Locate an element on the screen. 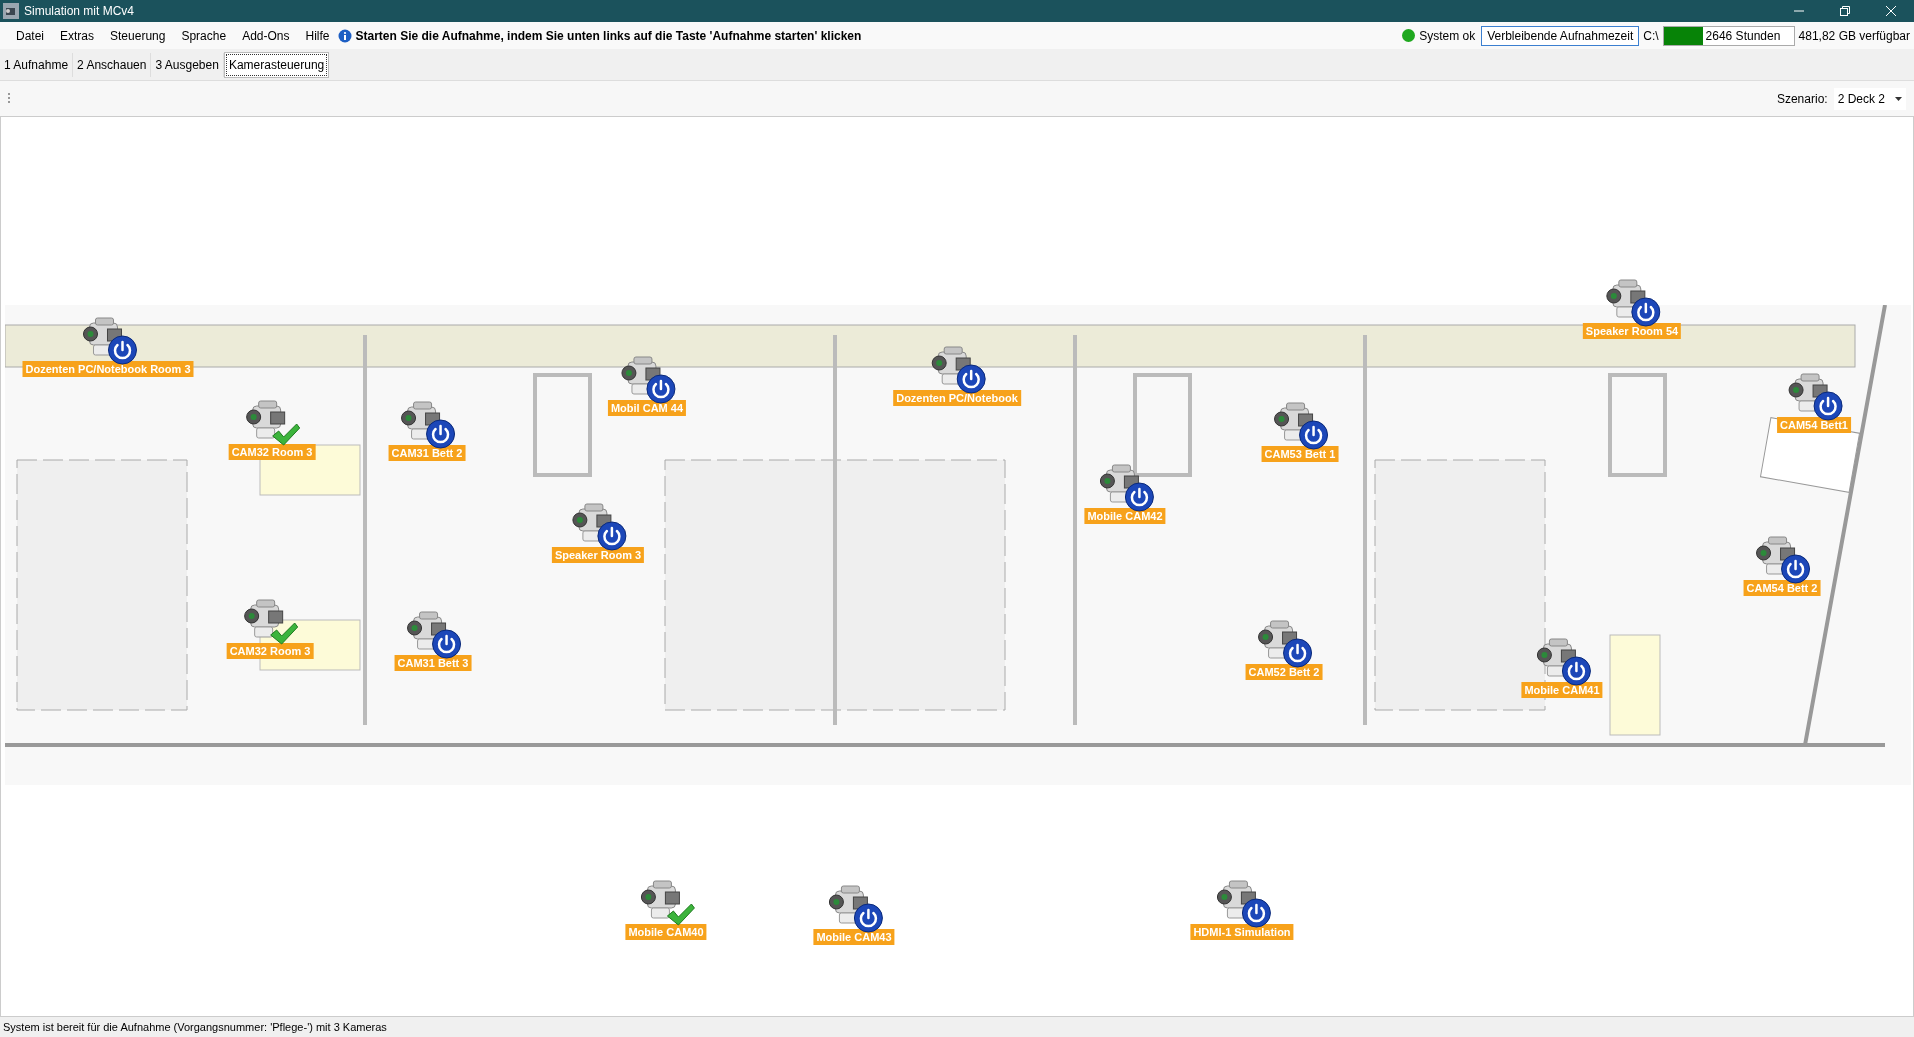 The width and height of the screenshot is (1914, 1037). camera-label: CAM54 Bett 2 is located at coordinates (1782, 588).